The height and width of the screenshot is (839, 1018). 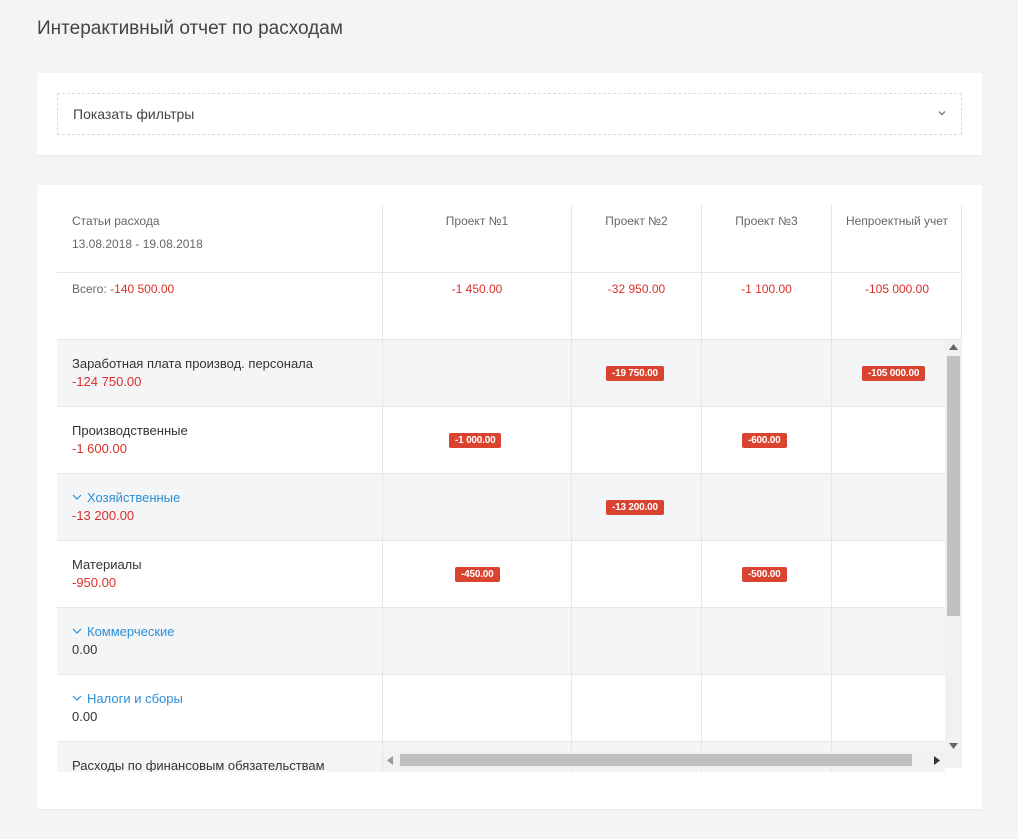 I want to click on total-project-1: -1 450.00, so click(x=477, y=289).